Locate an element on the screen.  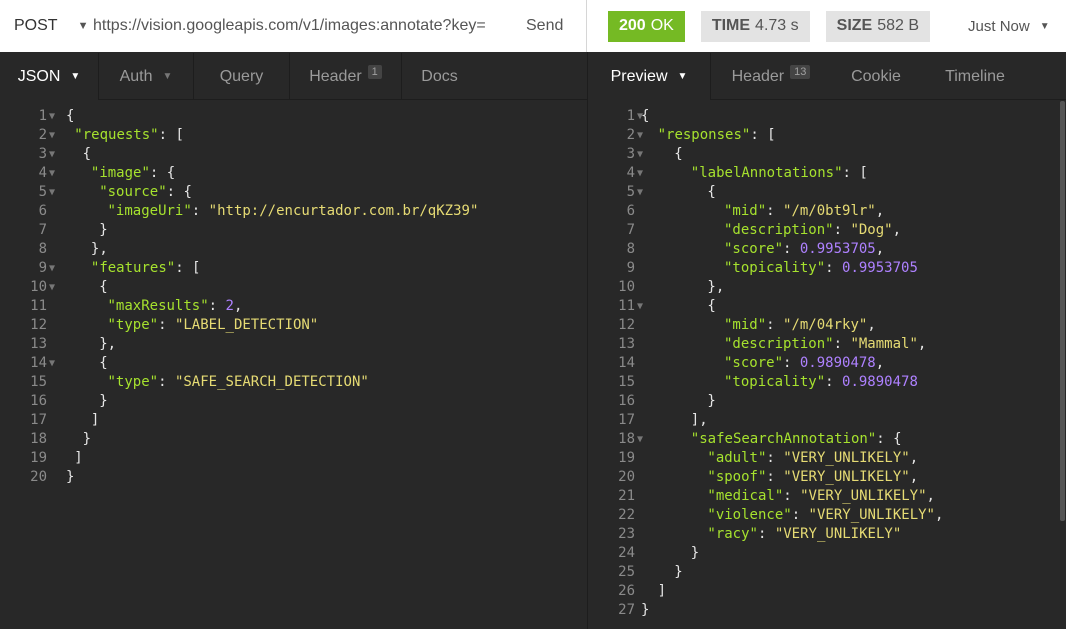
line-number: 16 is located at coordinates (626, 401).